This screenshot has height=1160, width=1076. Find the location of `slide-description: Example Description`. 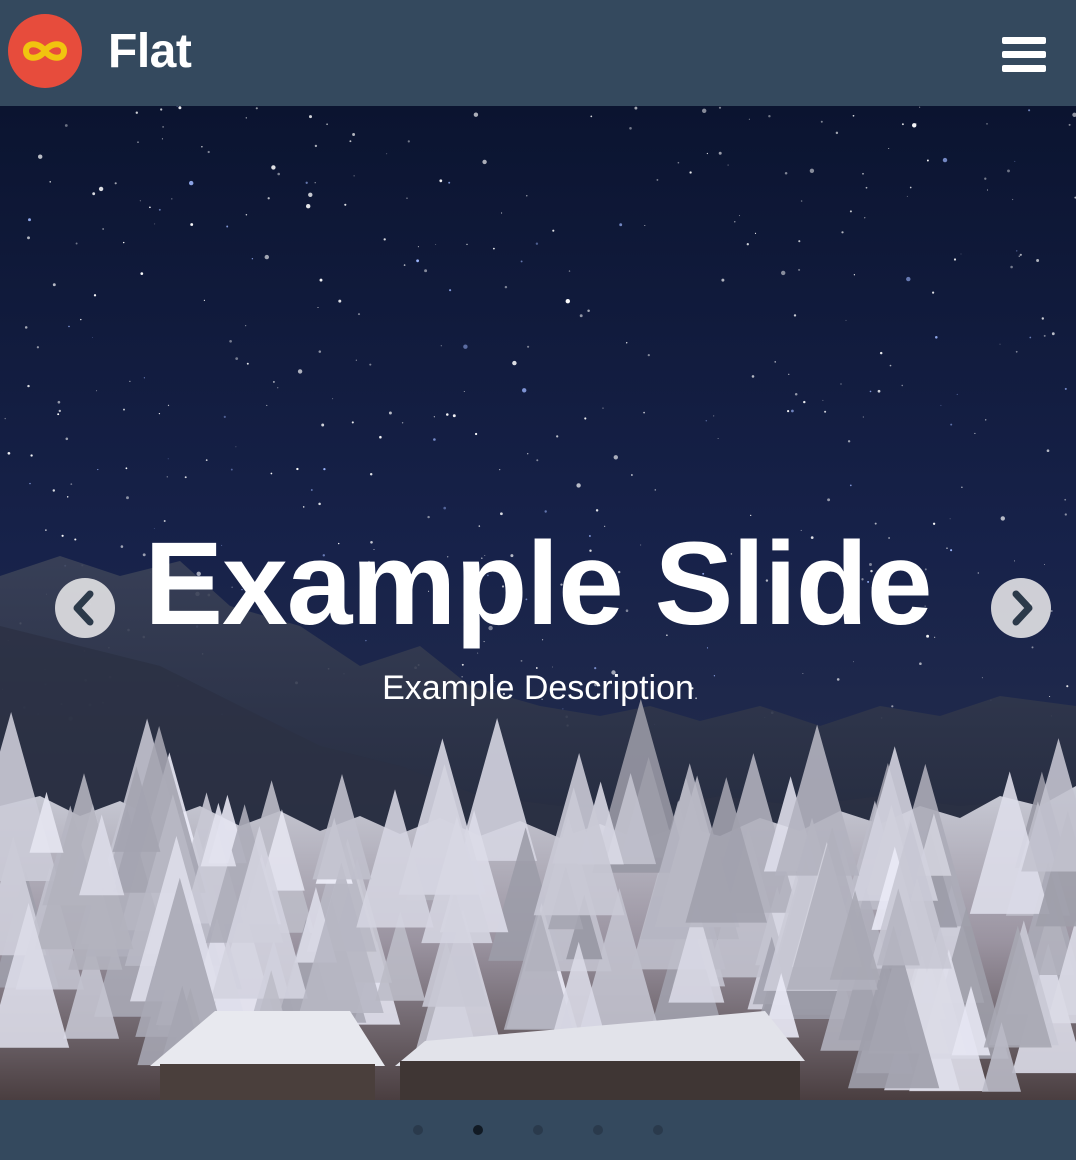

slide-description: Example Description is located at coordinates (538, 688).